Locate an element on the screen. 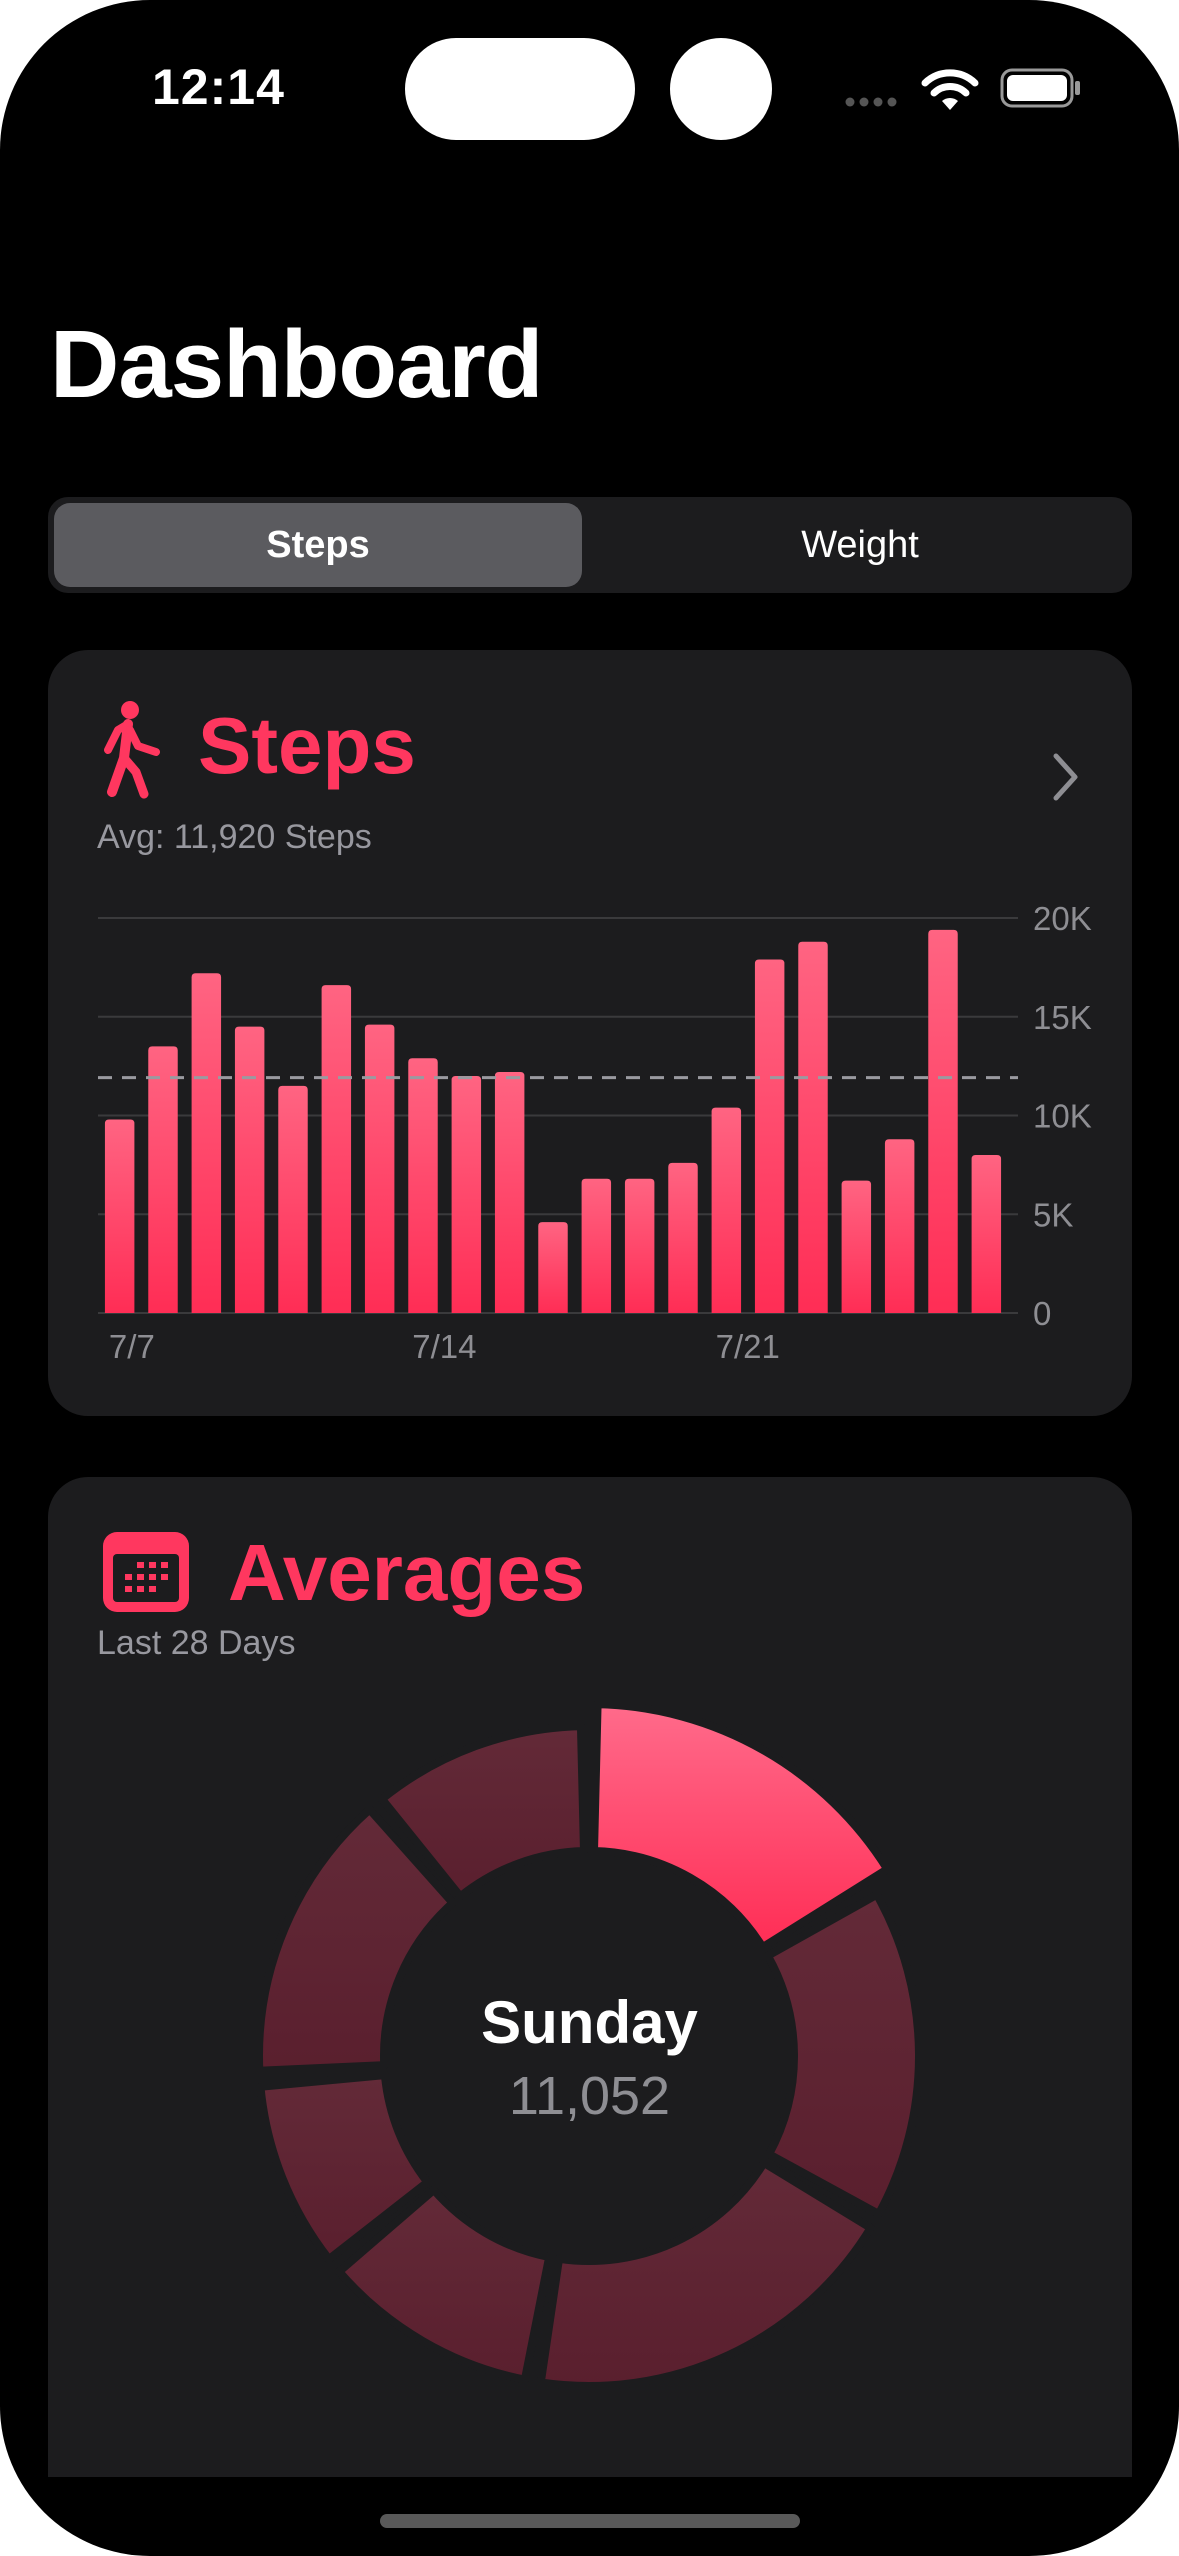 The height and width of the screenshot is (2556, 1179). donut-slice is located at coordinates (705, 2274).